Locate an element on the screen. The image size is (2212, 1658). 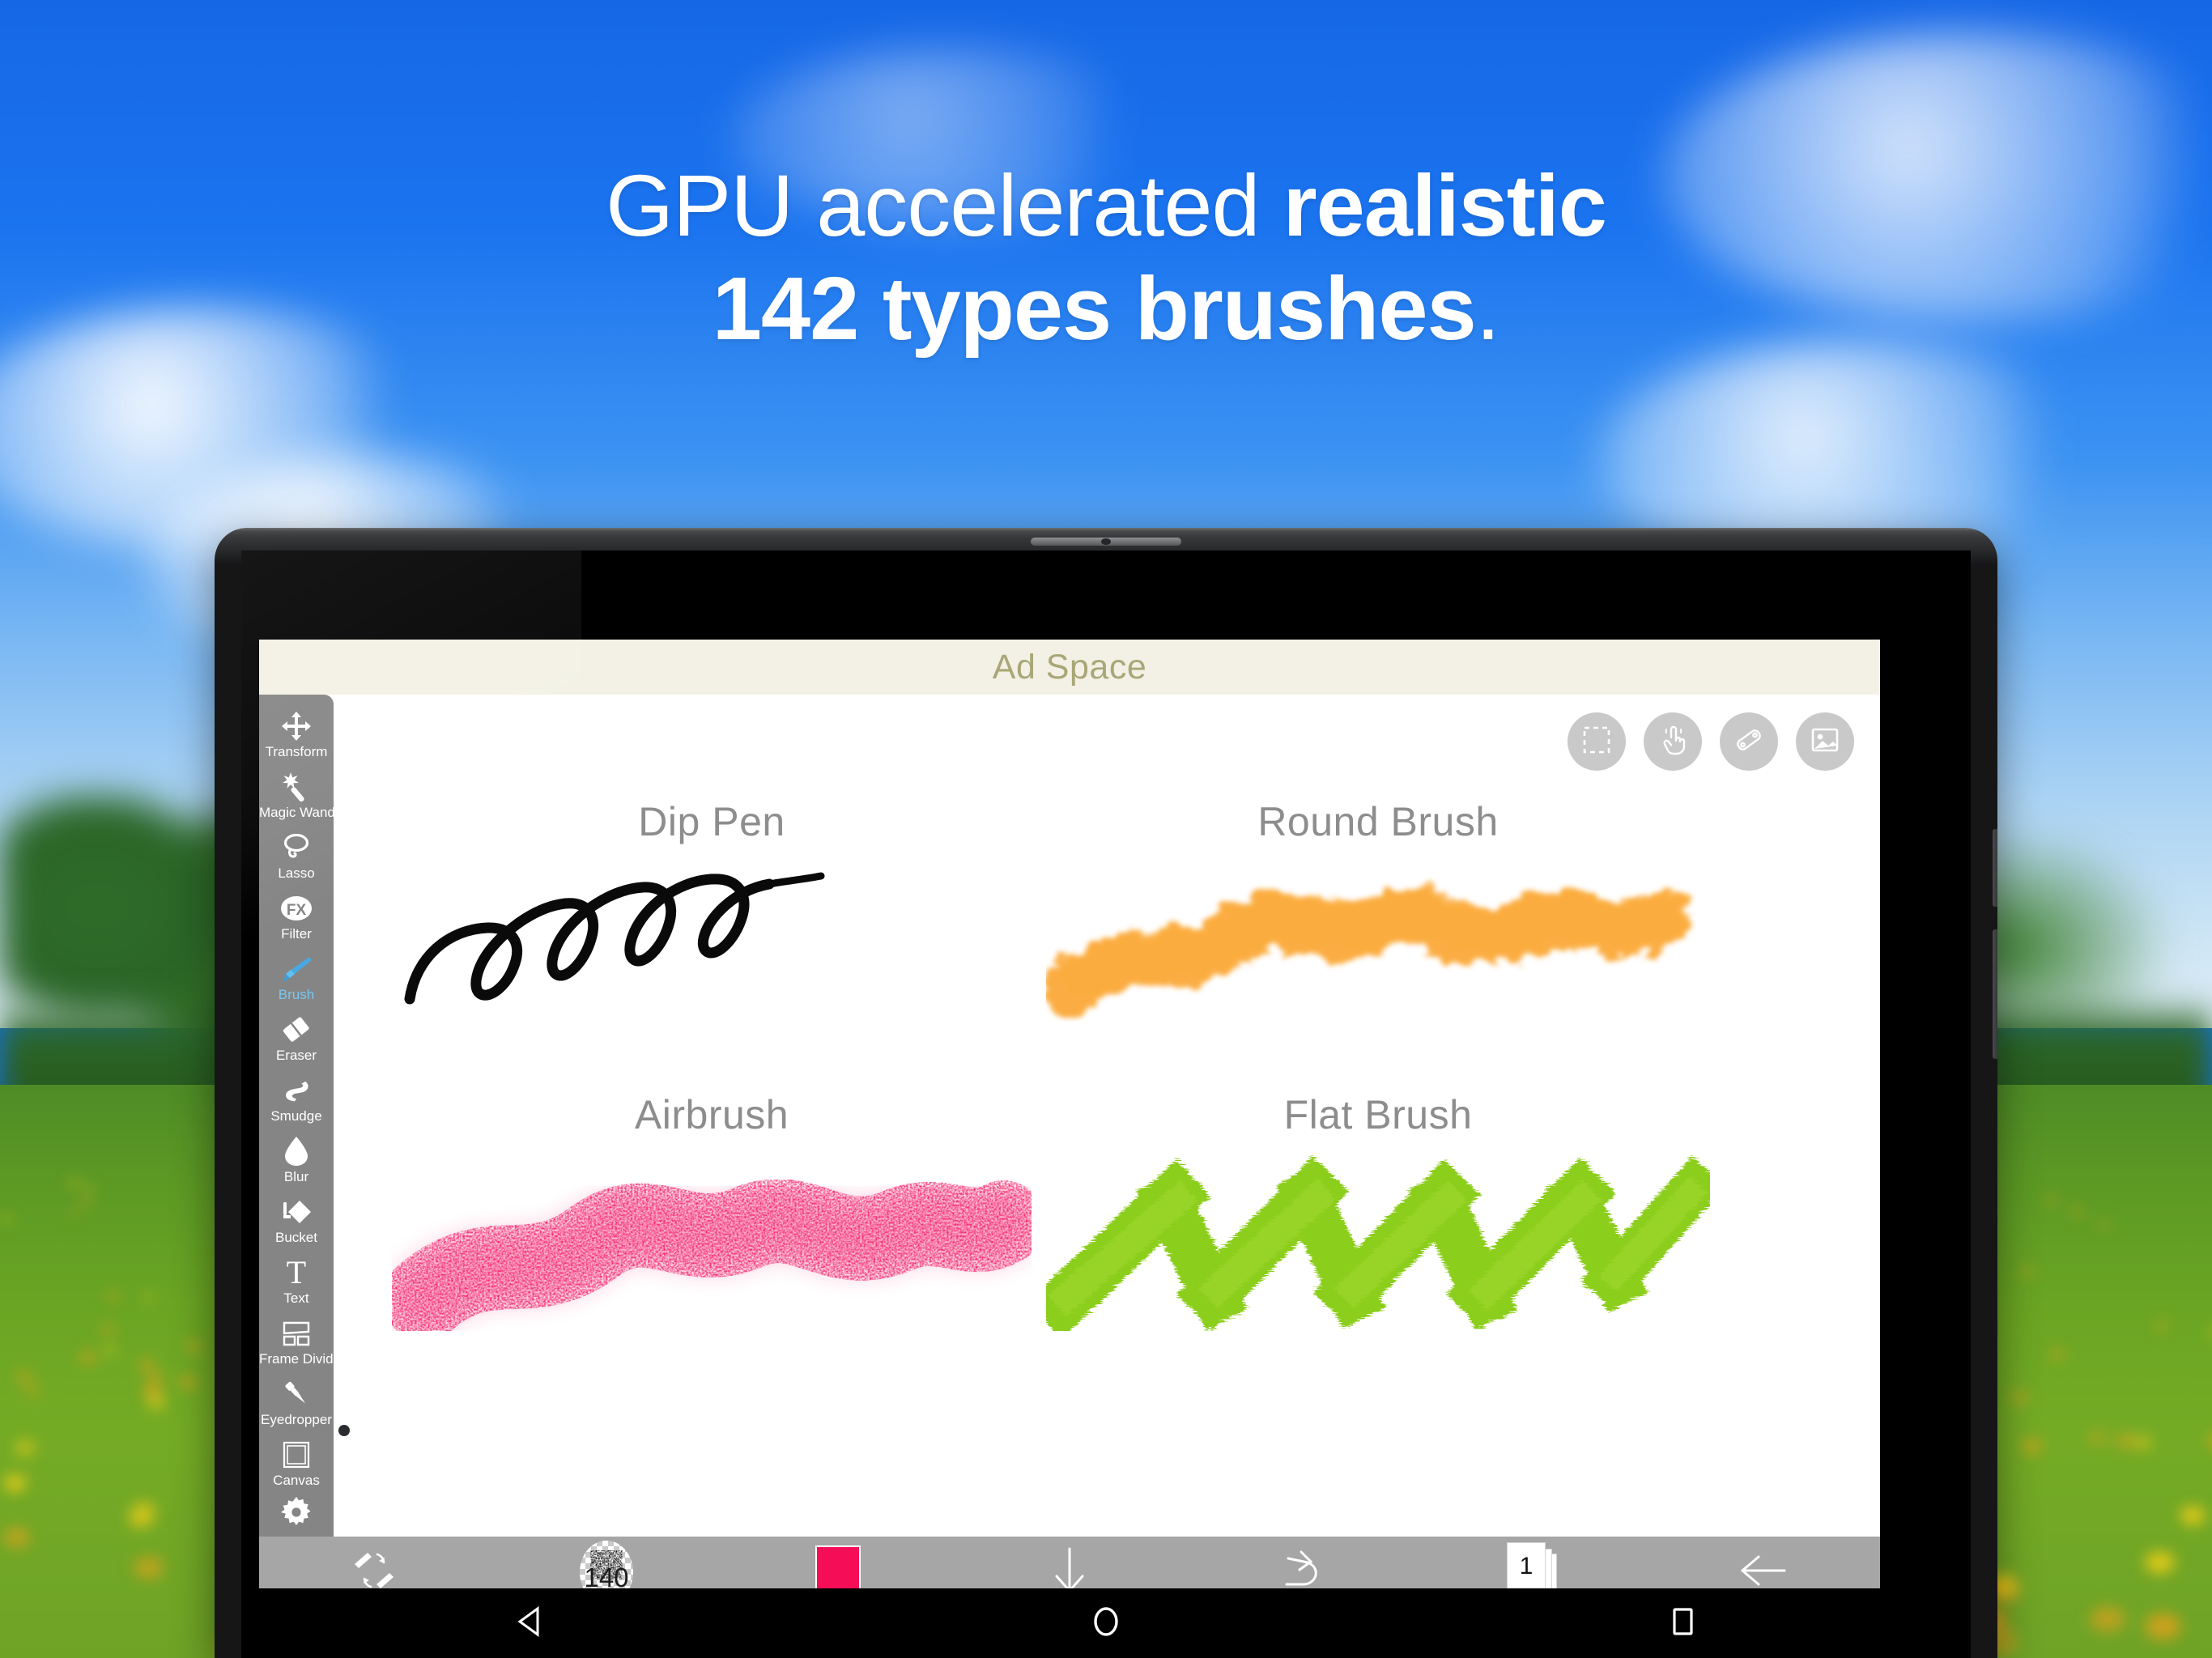
tool-text: T Text is located at coordinates (297, 1281).